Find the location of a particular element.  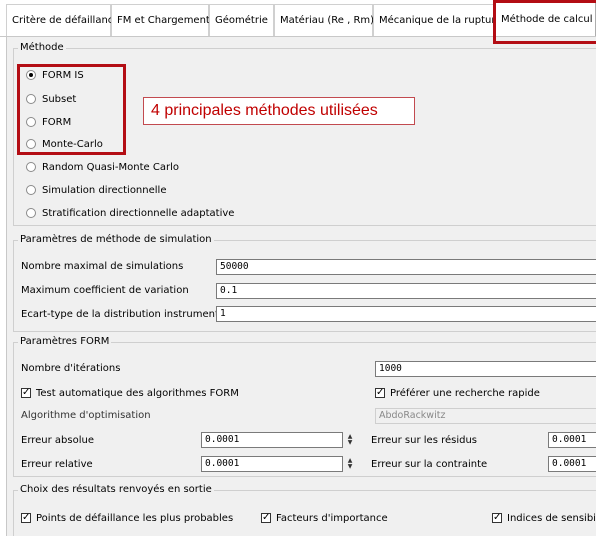

checkbox-label: Indices de sensibilité is located at coordinates (551, 518).